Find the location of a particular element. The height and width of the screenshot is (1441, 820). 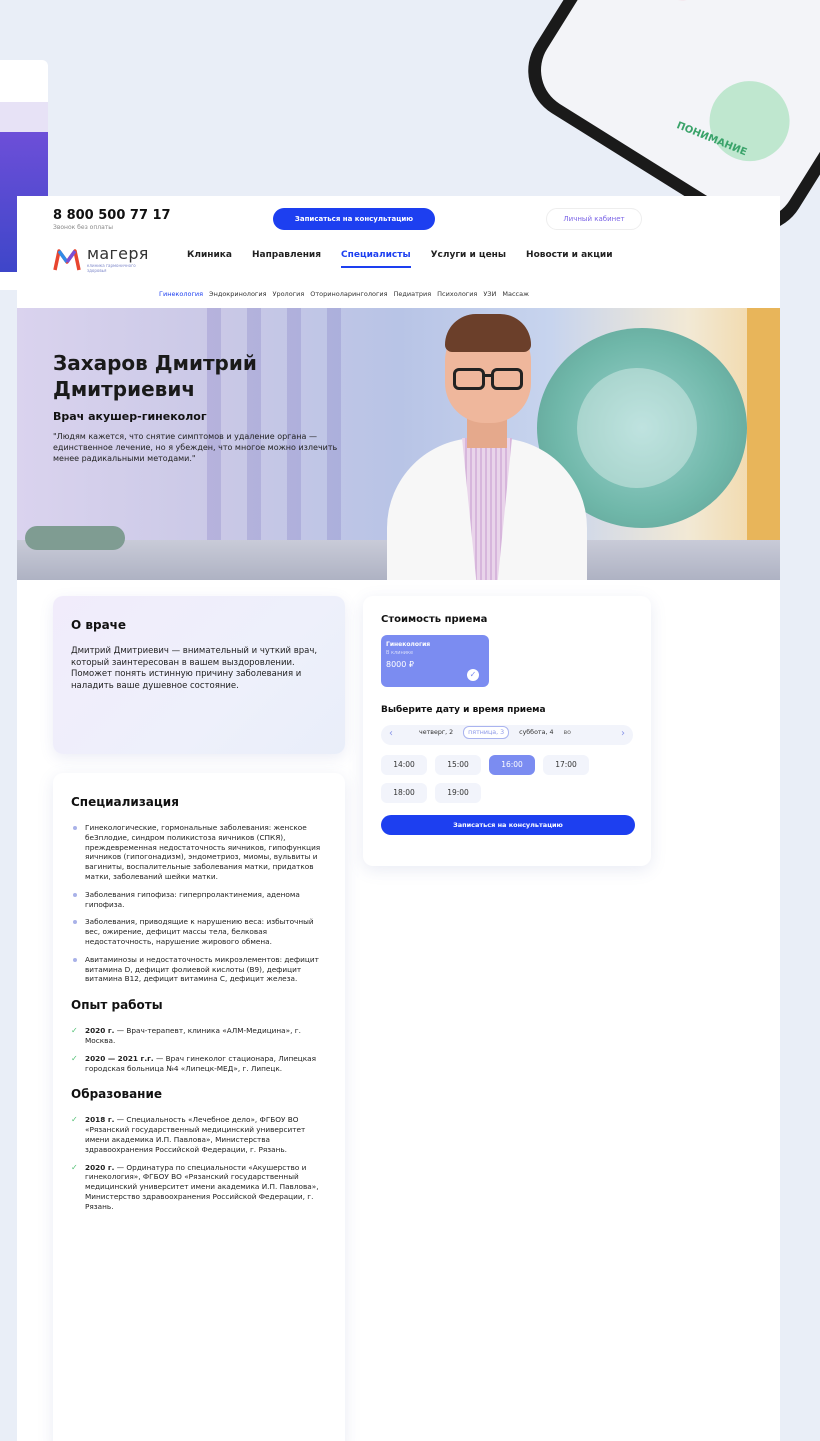

experience-title: Опыт работы is located at coordinates (117, 1005).